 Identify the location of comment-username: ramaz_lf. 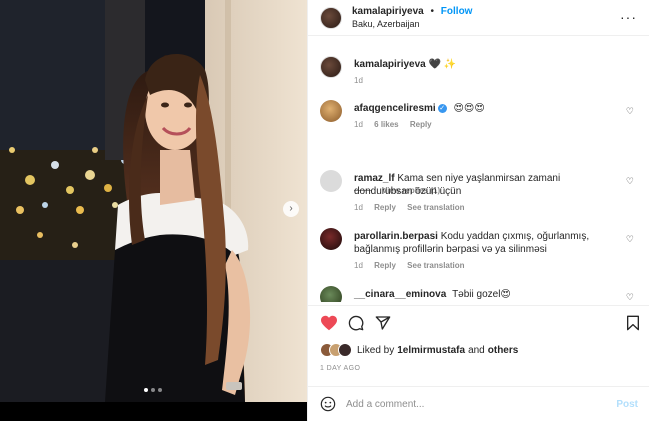
(374, 178).